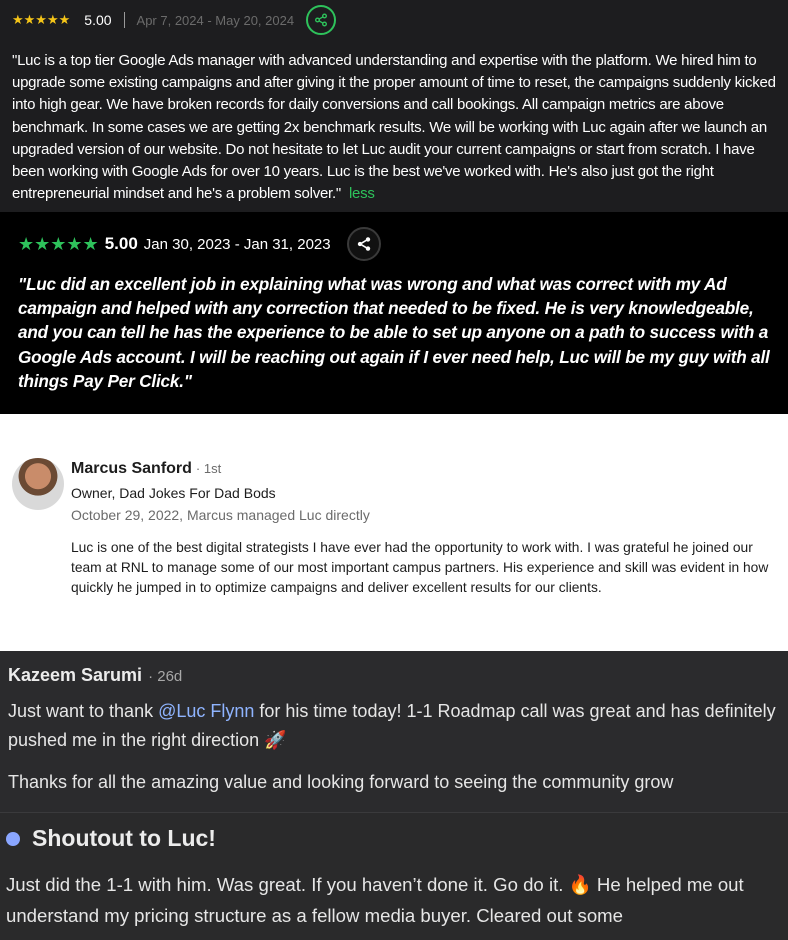 This screenshot has height=940, width=788. What do you see at coordinates (83, 711) in the screenshot?
I see `comment-text-part: Just want to thank` at bounding box center [83, 711].